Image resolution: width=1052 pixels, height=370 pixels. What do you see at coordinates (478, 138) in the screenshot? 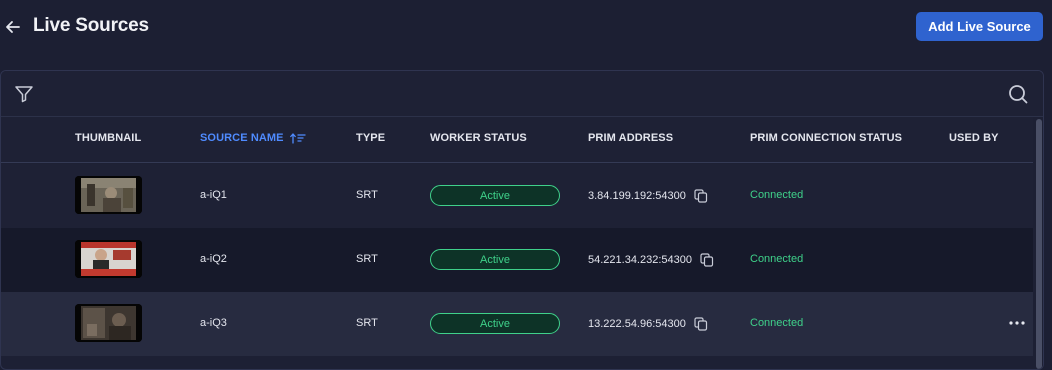
I see `column-header-worker-status: WORKER STATUS` at bounding box center [478, 138].